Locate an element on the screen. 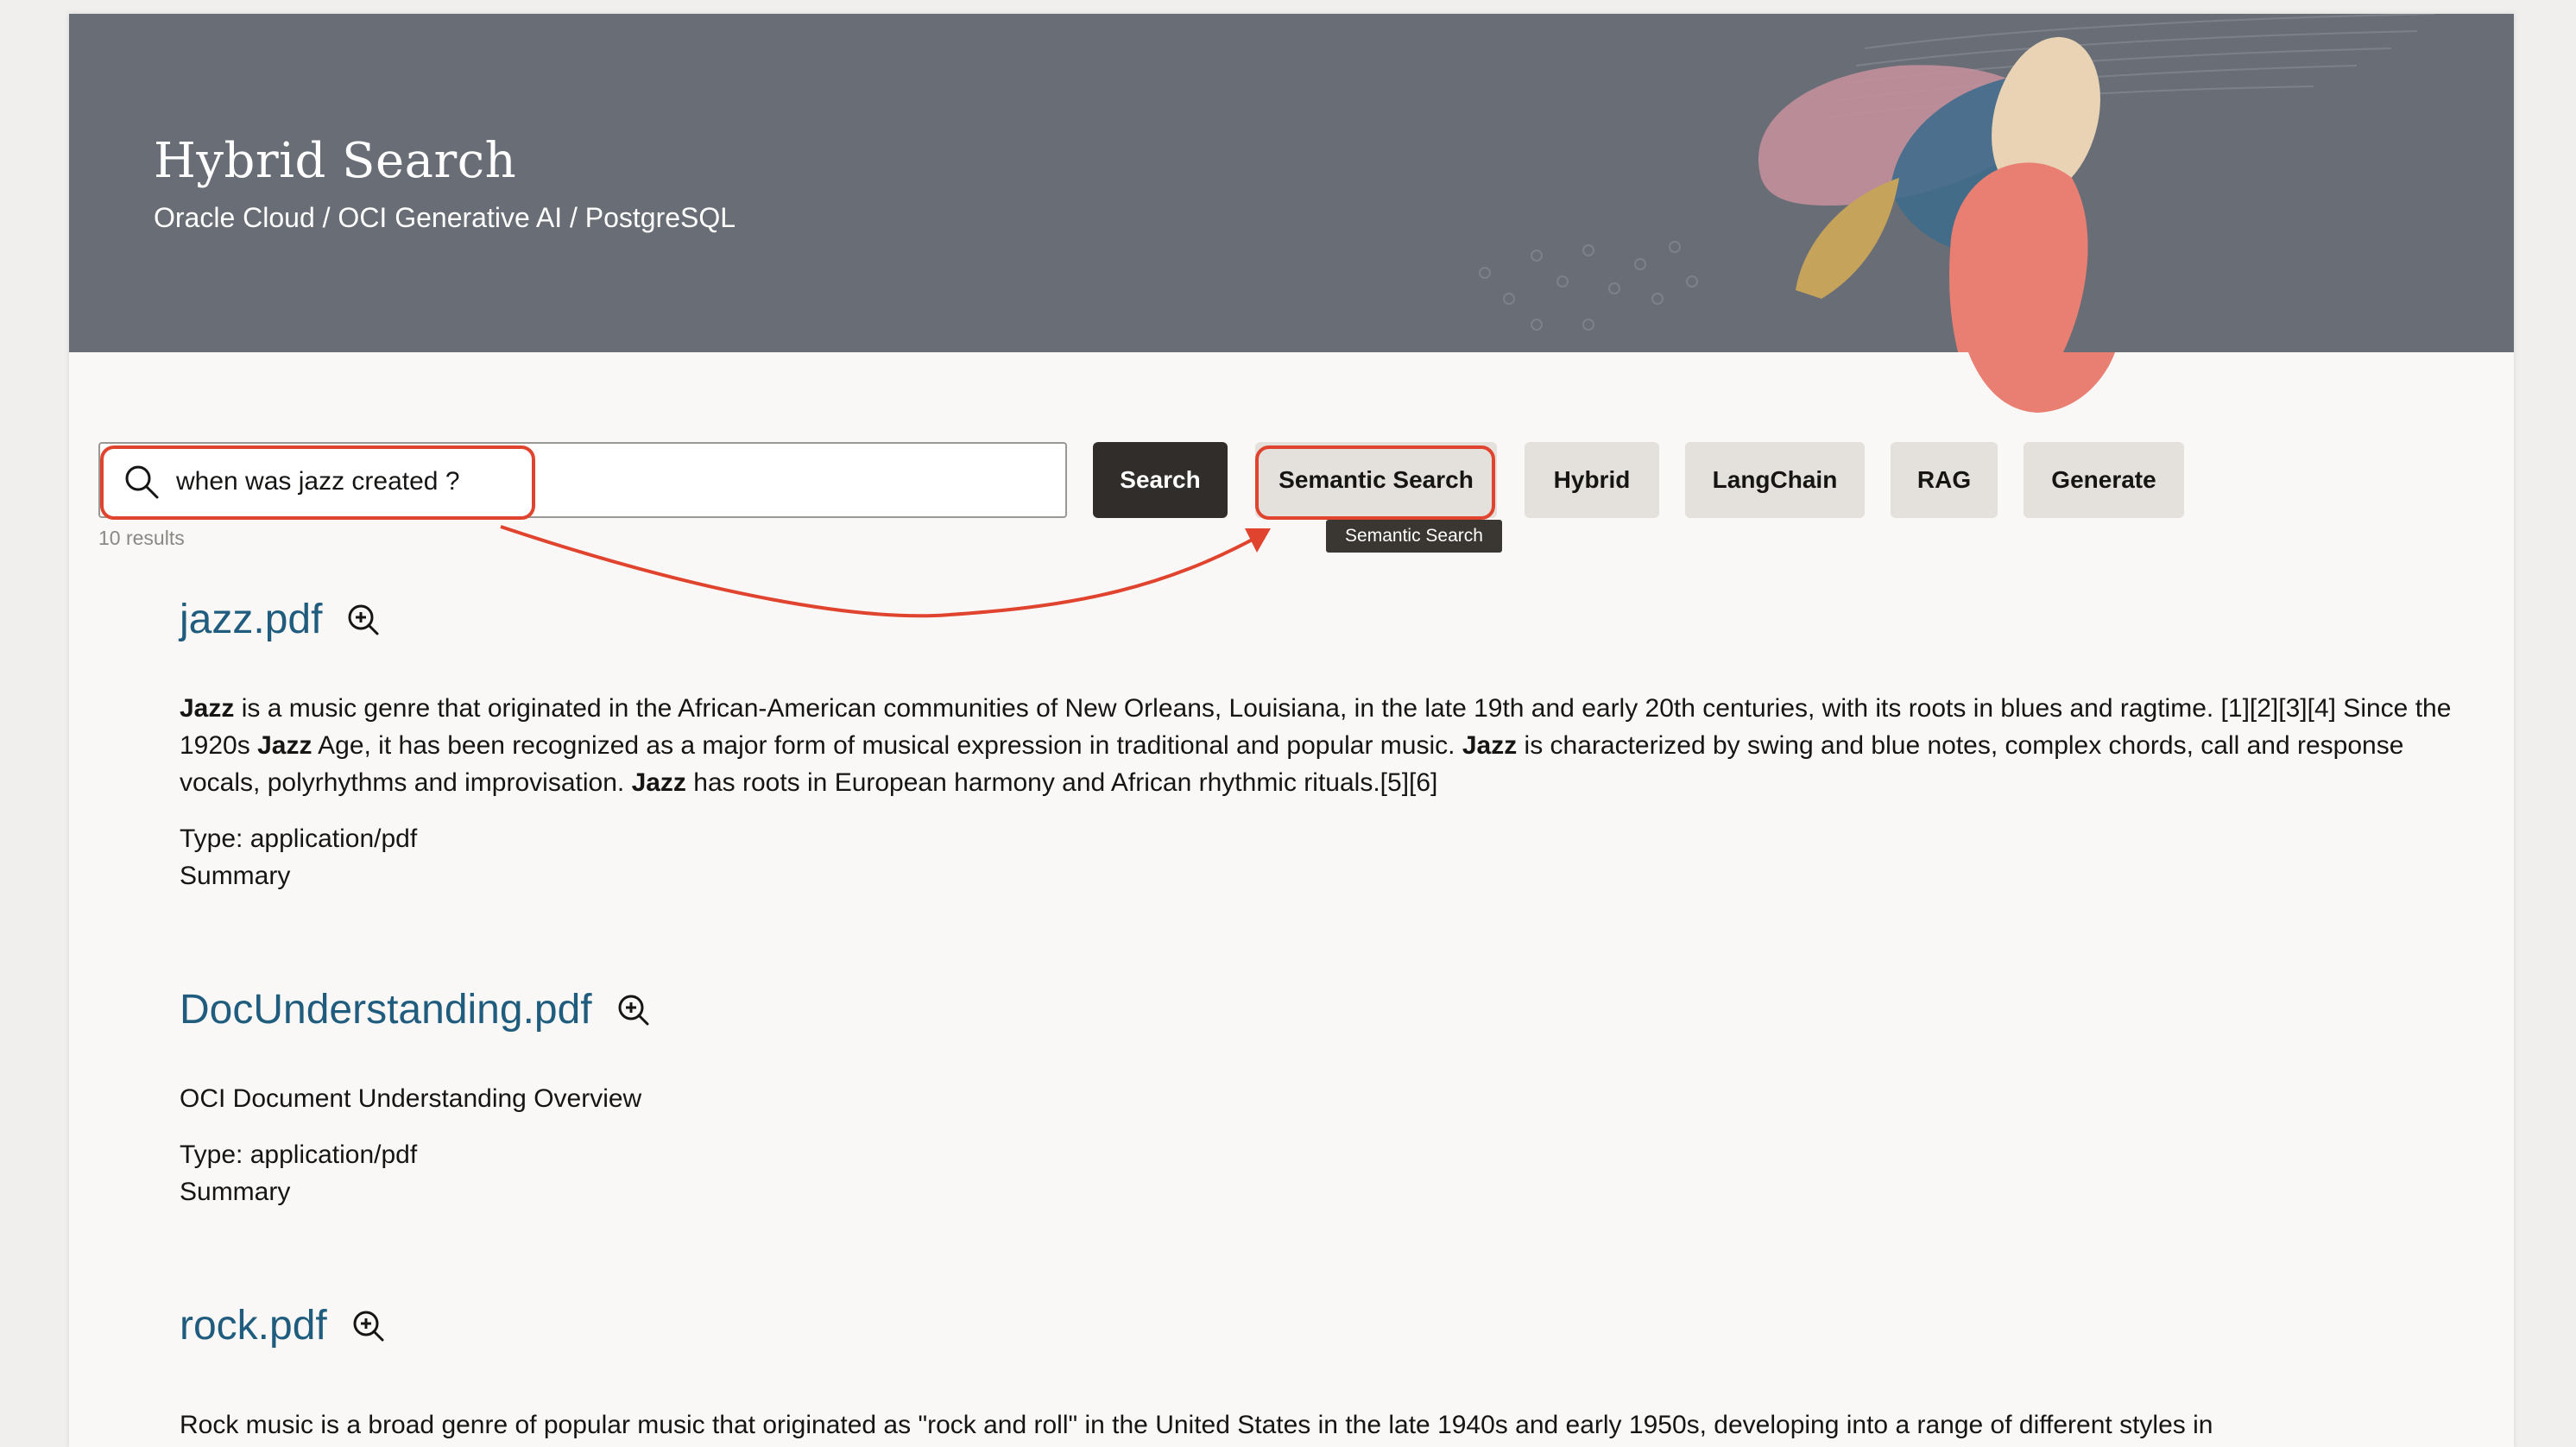 The height and width of the screenshot is (1447, 2576). langchain-button: LangChain is located at coordinates (1775, 480).